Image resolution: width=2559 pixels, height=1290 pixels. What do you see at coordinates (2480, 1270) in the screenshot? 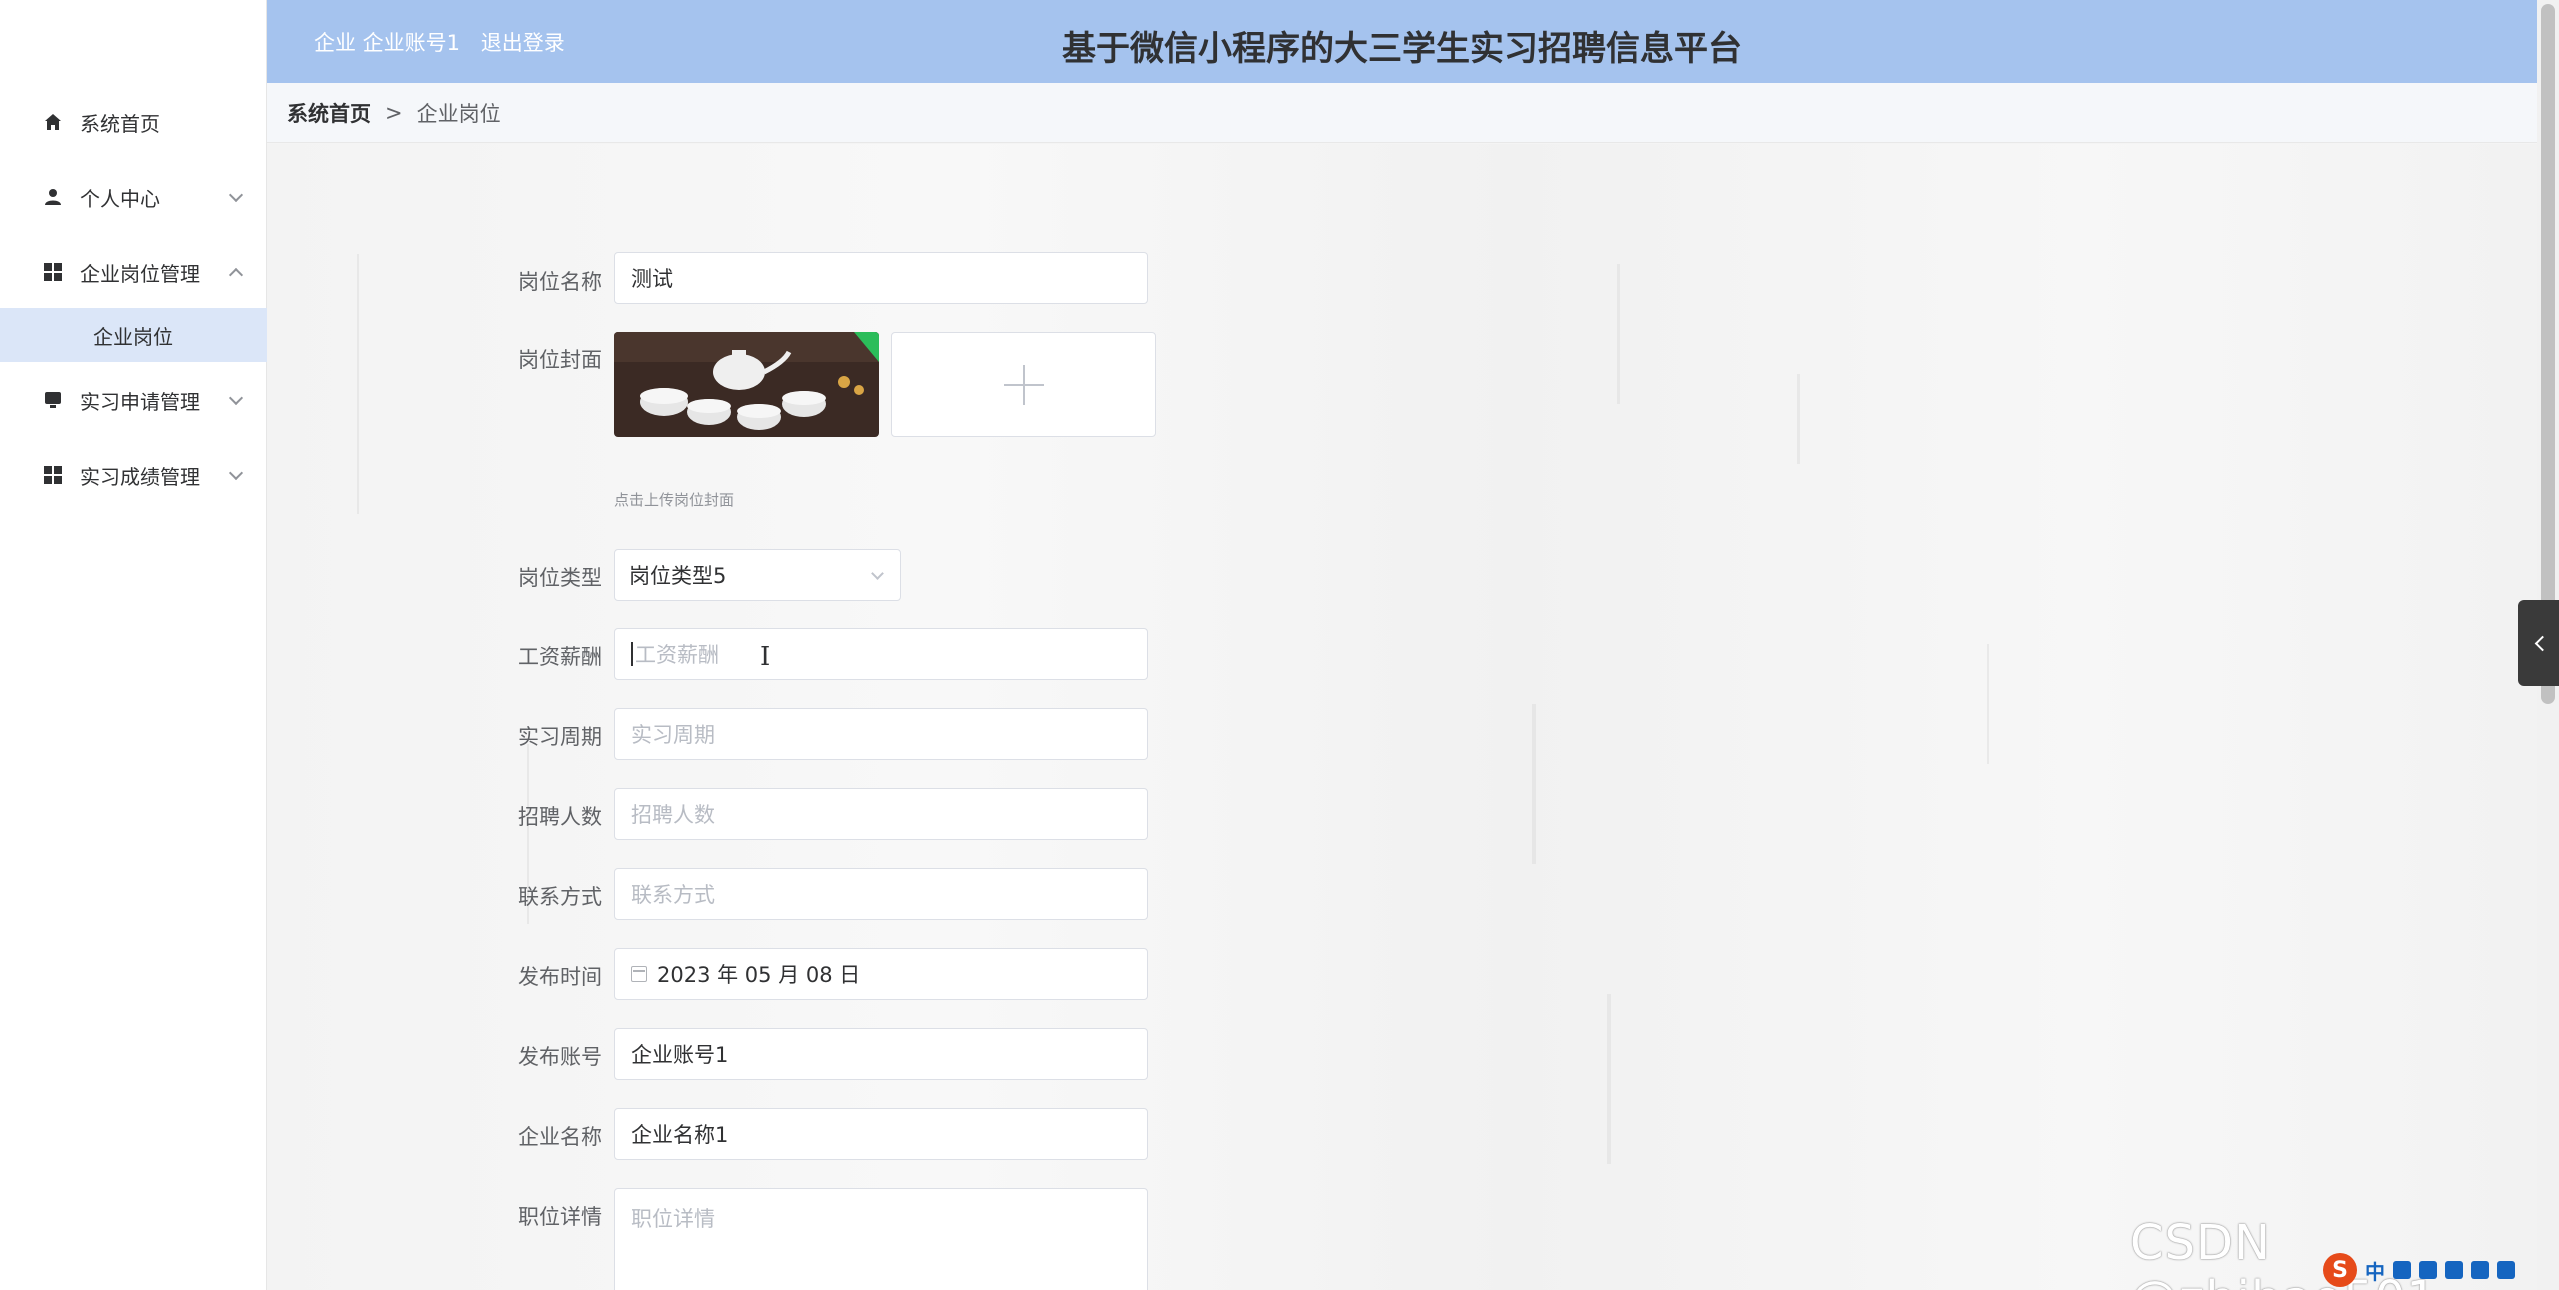
I see `skin-icon` at bounding box center [2480, 1270].